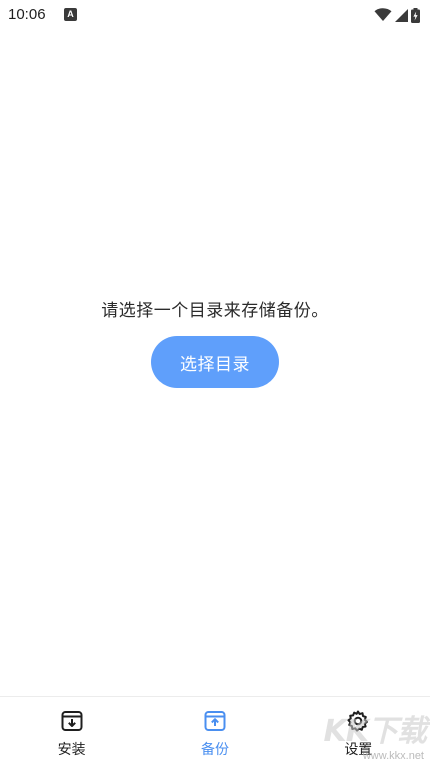 Image resolution: width=430 pixels, height=764 pixels. What do you see at coordinates (415, 15) in the screenshot?
I see `battery-charging-icon` at bounding box center [415, 15].